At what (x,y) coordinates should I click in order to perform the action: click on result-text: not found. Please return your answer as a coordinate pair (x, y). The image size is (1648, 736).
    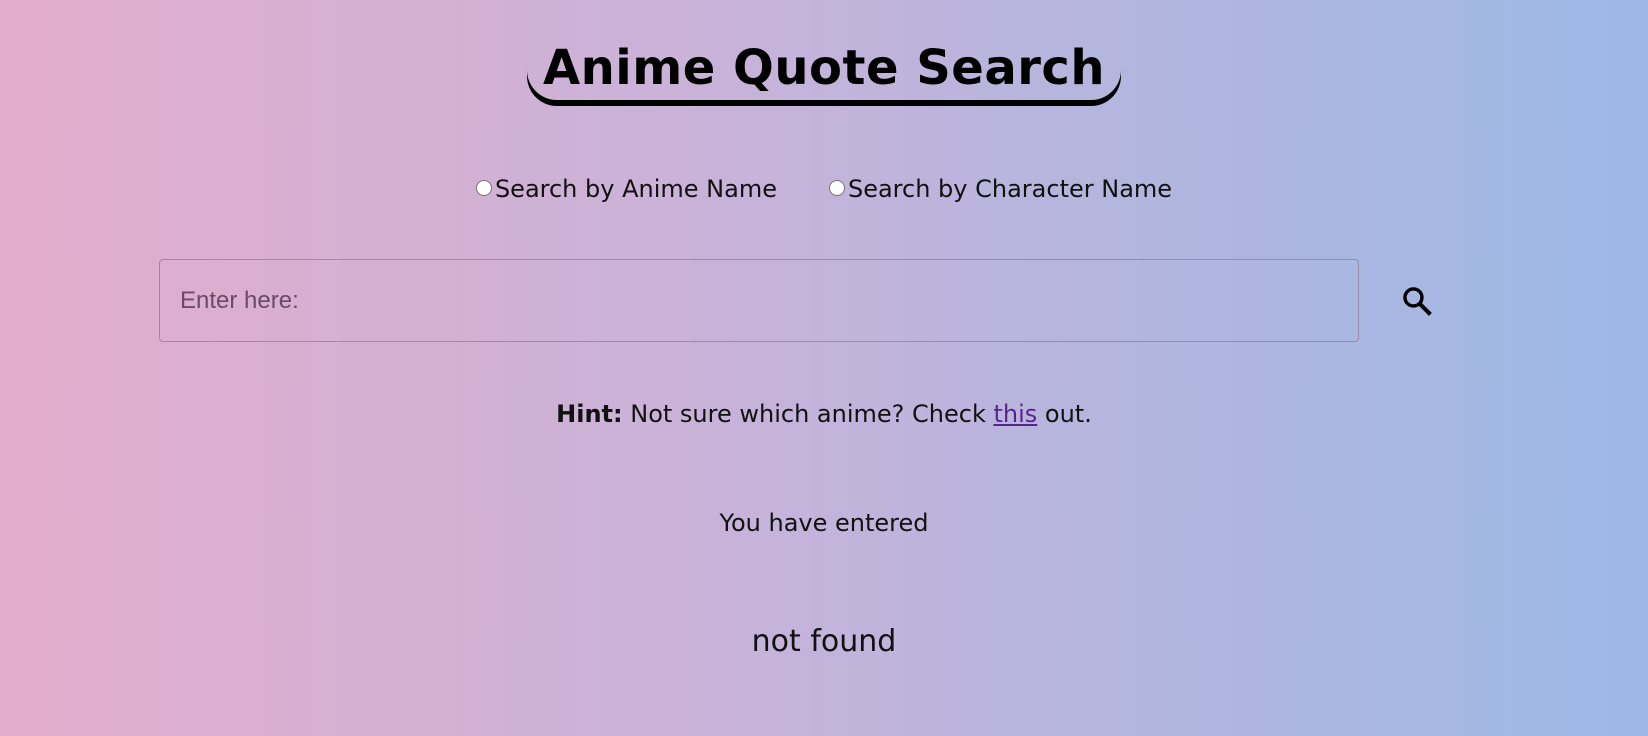
    Looking at the image, I should click on (824, 641).